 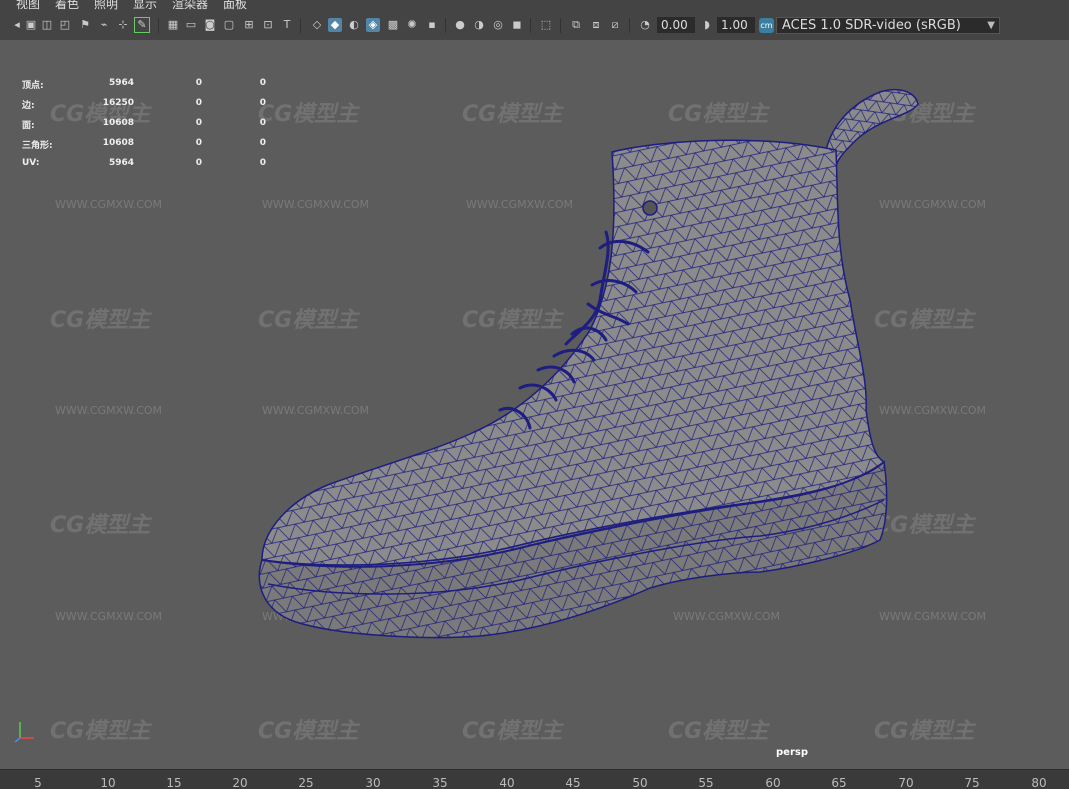 What do you see at coordinates (354, 25) in the screenshot?
I see `default-material-icon: ◐` at bounding box center [354, 25].